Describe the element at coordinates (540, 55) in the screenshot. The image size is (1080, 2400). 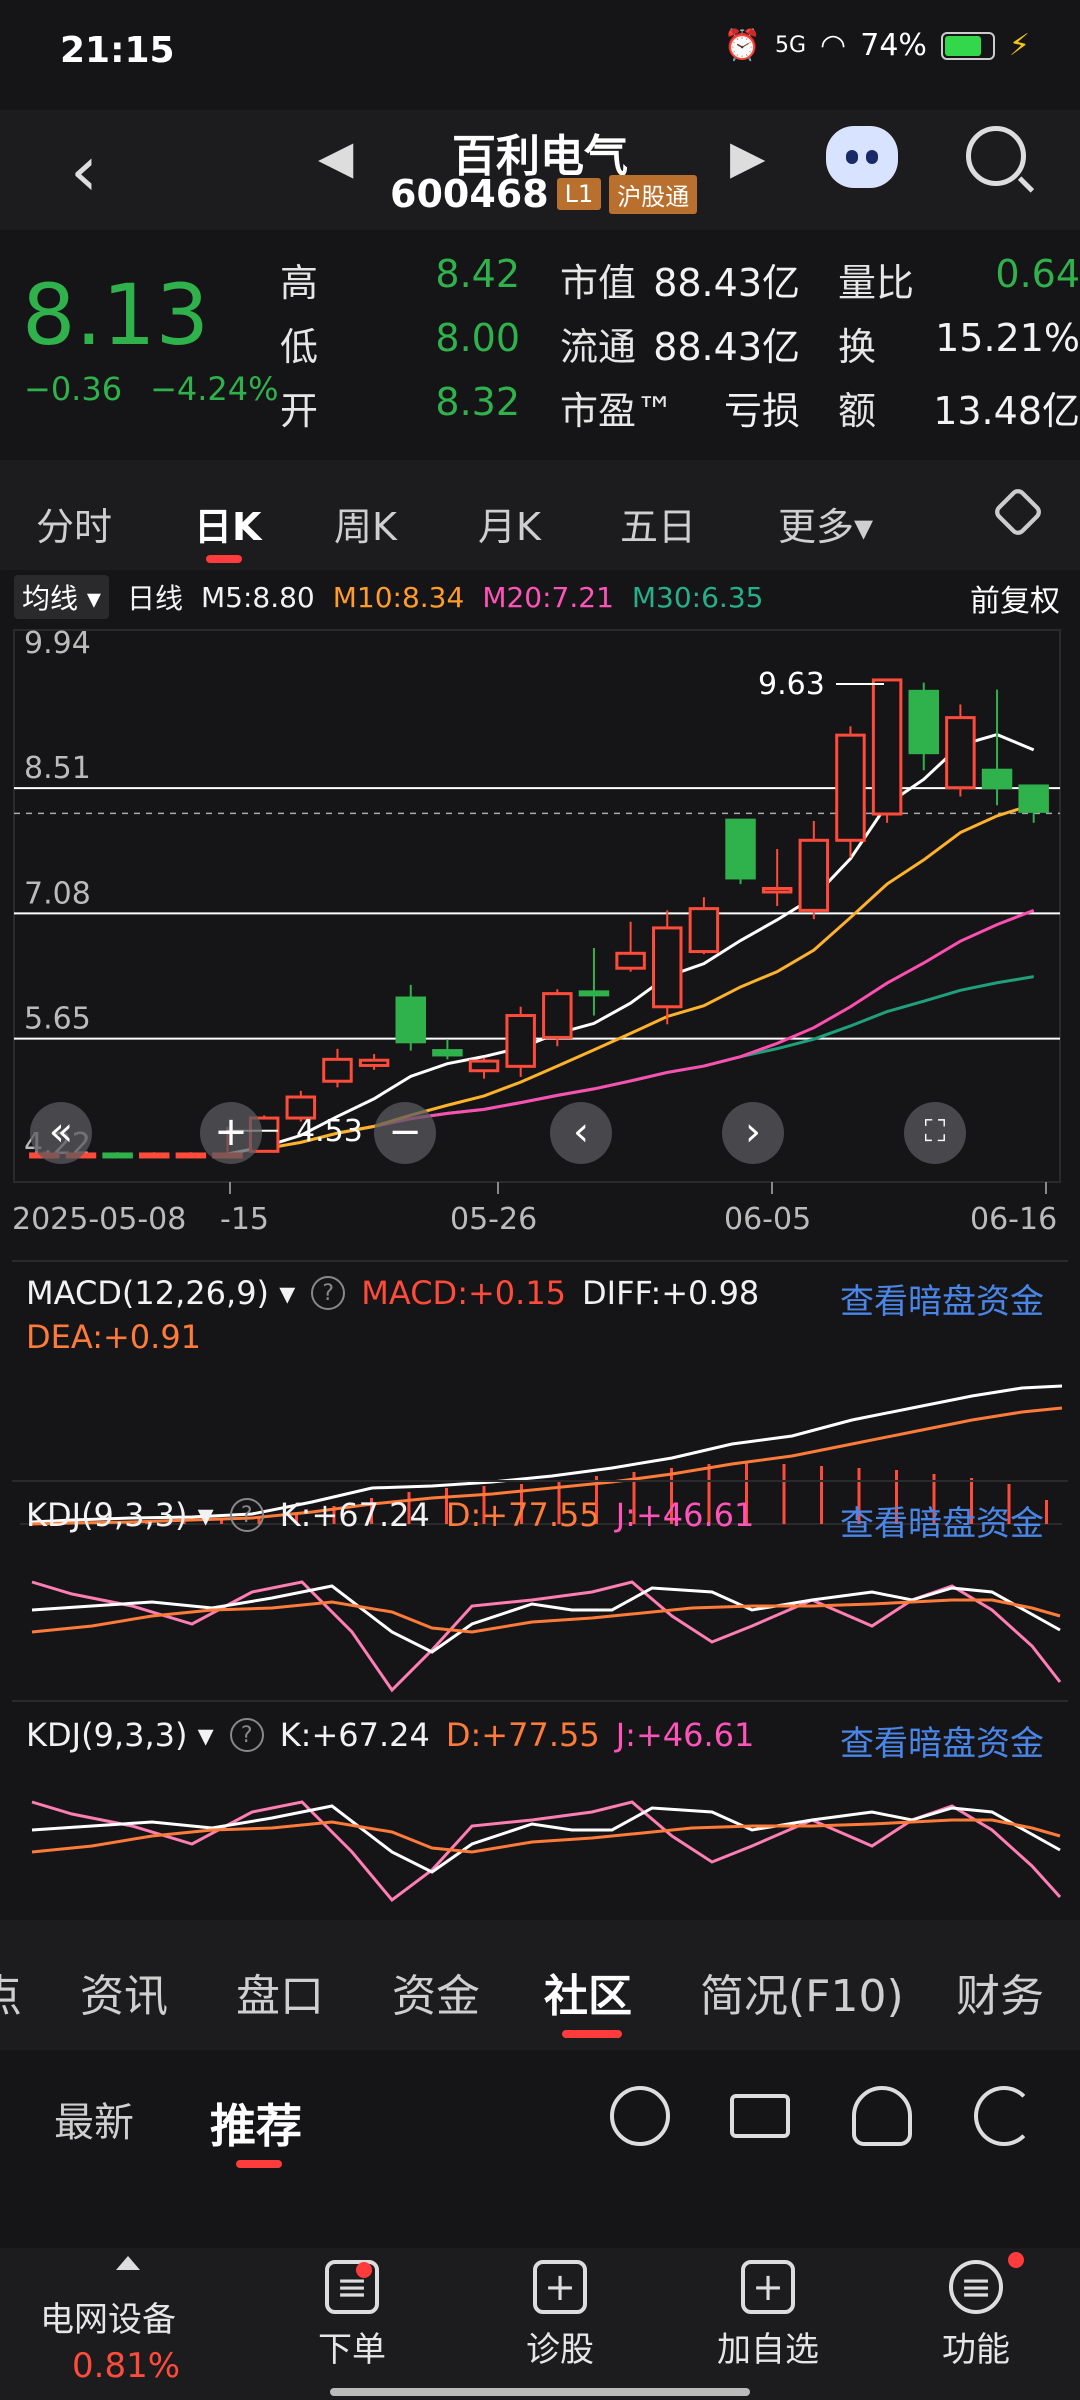
I see `status-bar: 21:15 ⏰ 5G ◠ 74% ⚡` at that location.